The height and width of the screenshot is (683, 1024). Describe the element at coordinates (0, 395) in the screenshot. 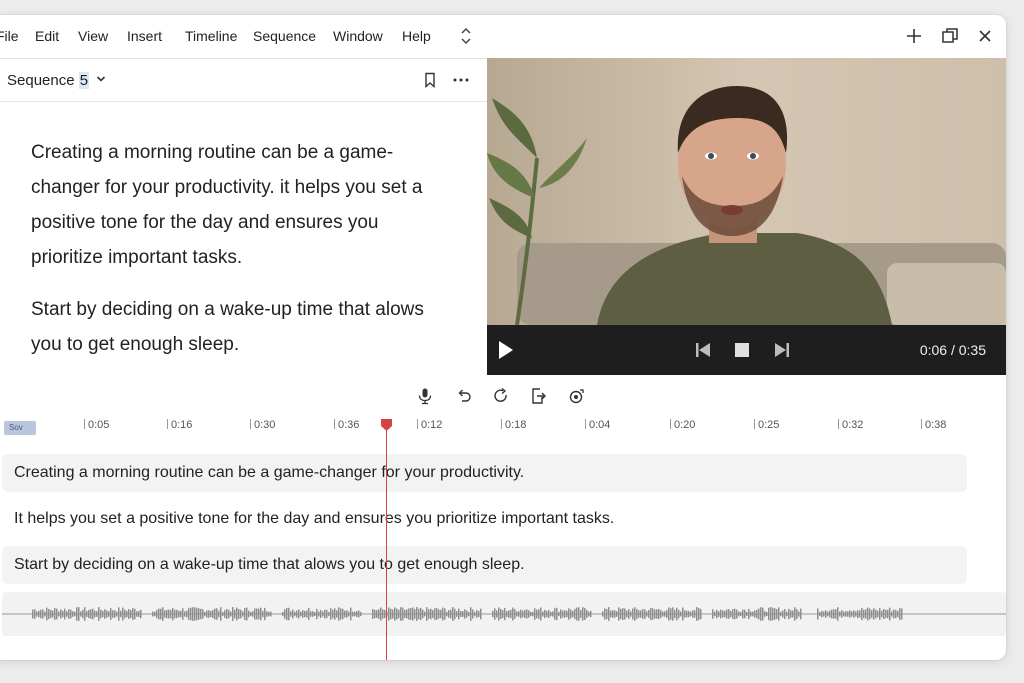

I see `collapse-chevron-icon: ‹` at that location.